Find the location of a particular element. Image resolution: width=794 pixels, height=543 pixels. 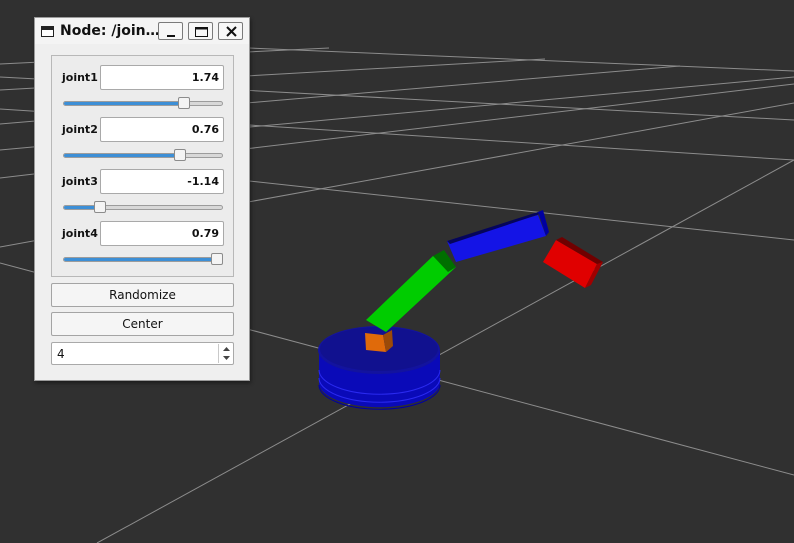

joint1-label: joint1 is located at coordinates (80, 77).